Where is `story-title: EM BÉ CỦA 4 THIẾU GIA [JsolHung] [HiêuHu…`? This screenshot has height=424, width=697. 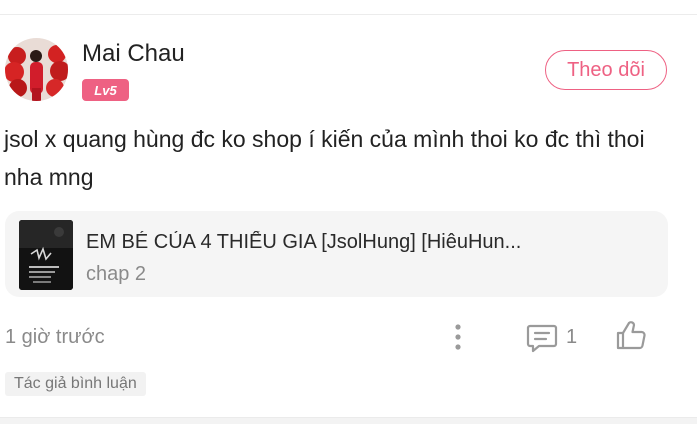 story-title: EM BÉ CỦA 4 THIẾU GIA [JsolHung] [HiêuHu… is located at coordinates (304, 242).